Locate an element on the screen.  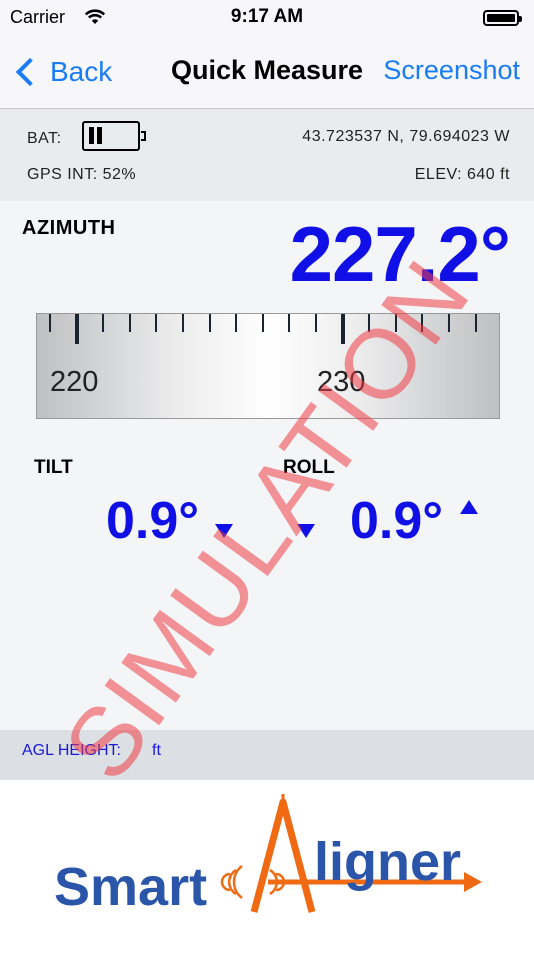
roll-up-arrow-icon is located at coordinates (469, 507).